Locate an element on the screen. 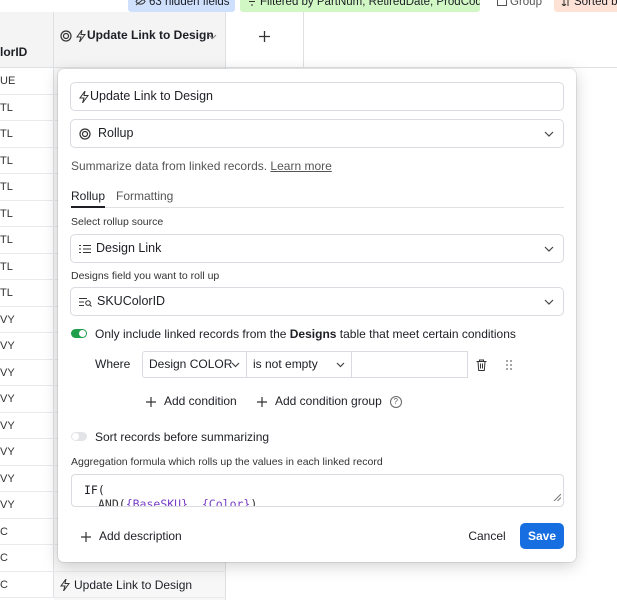 This screenshot has height=600, width=617. field-type-select: Rollup is located at coordinates (317, 133).